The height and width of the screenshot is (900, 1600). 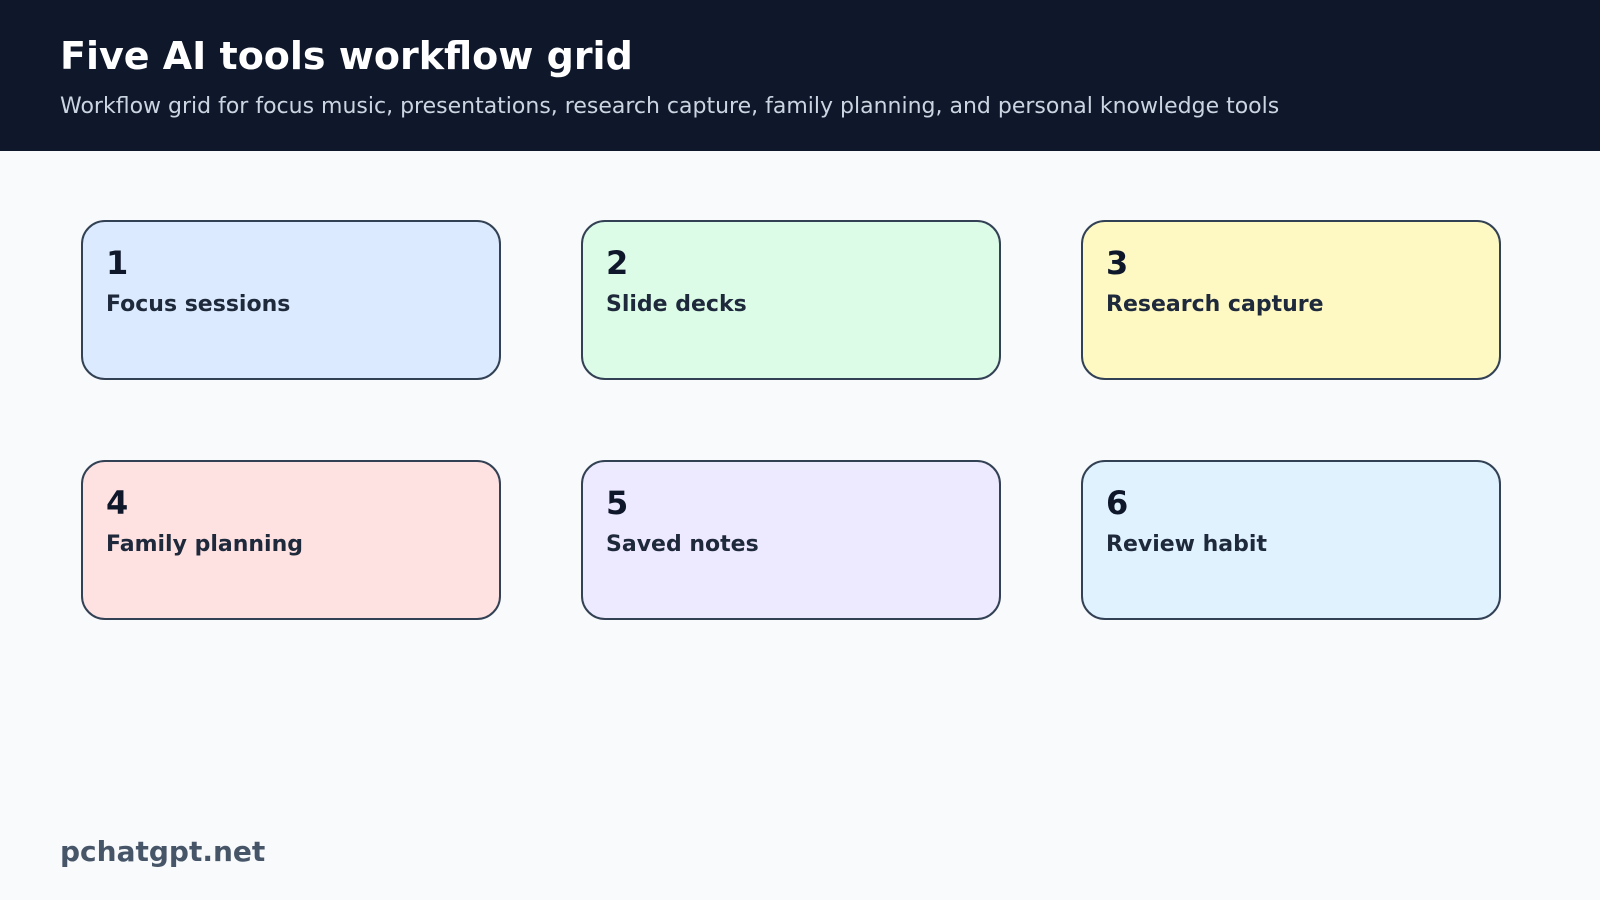 What do you see at coordinates (163, 851) in the screenshot?
I see `footer-brand: pchatgpt.net` at bounding box center [163, 851].